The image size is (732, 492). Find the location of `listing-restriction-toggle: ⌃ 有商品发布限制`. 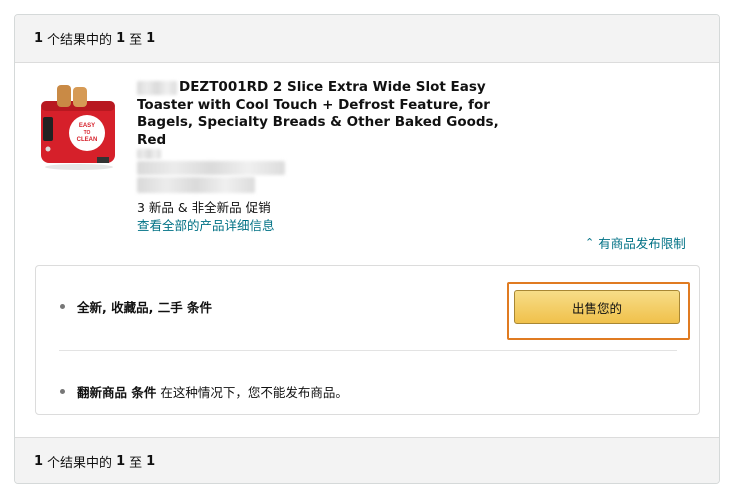

listing-restriction-toggle: ⌃ 有商品发布限制 is located at coordinates (635, 242).